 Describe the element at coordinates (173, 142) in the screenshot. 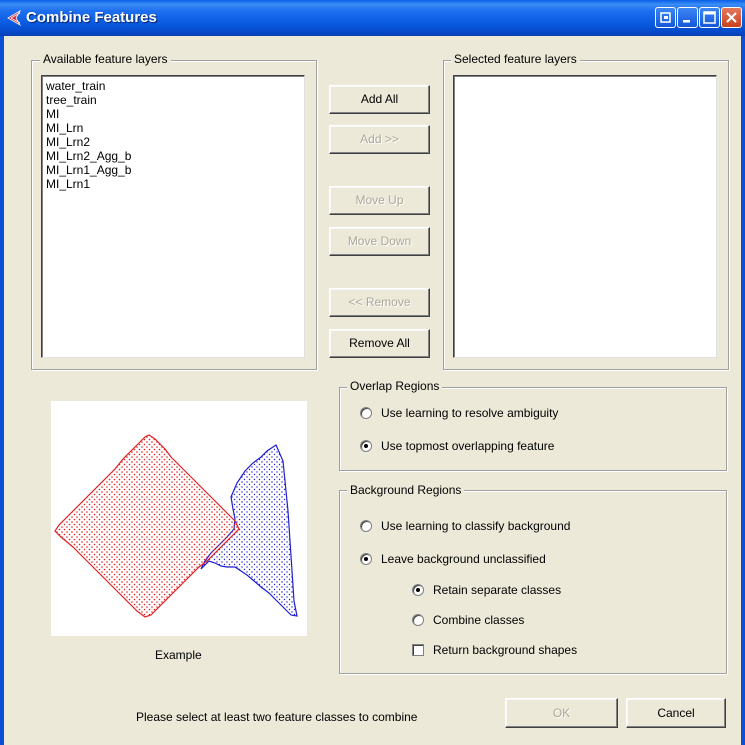

I see `list-item: MI_Lrn2` at that location.